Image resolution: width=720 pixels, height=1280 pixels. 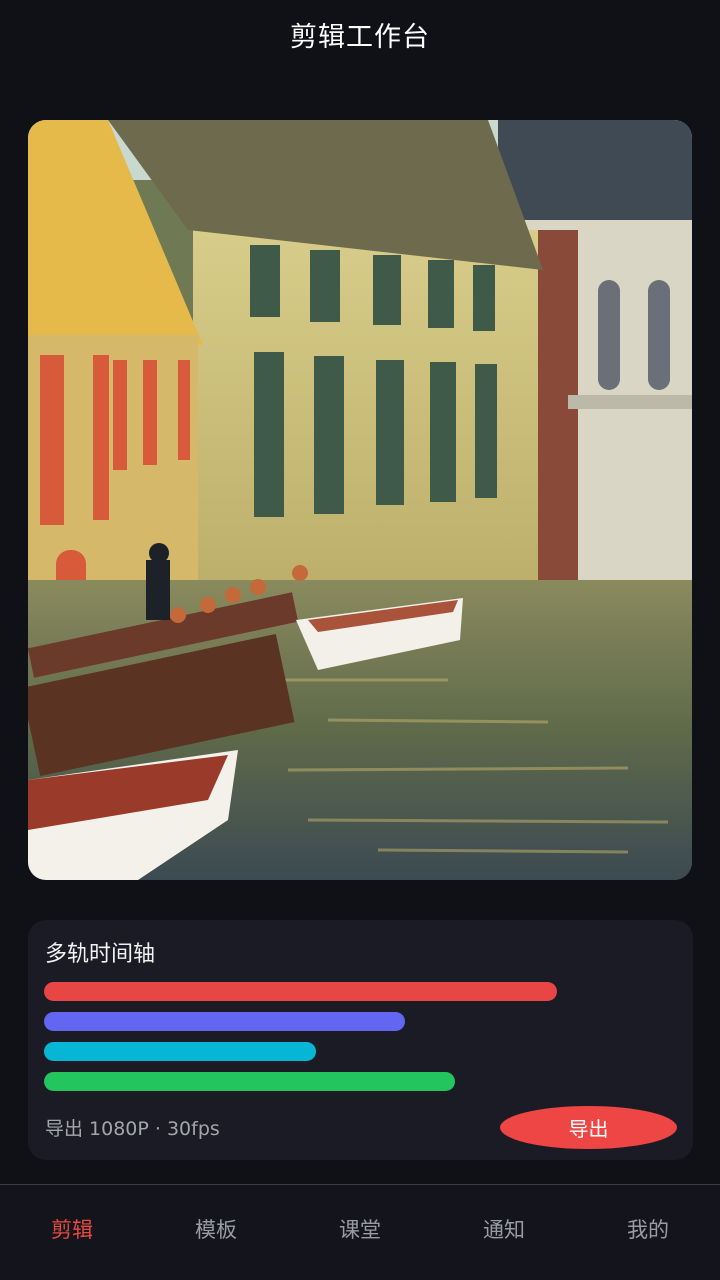 I want to click on tab-edit: 剪辑, so click(x=72, y=1229).